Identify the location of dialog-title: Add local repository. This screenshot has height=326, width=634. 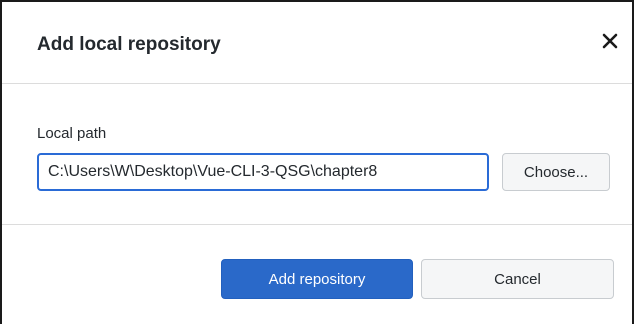
(129, 44).